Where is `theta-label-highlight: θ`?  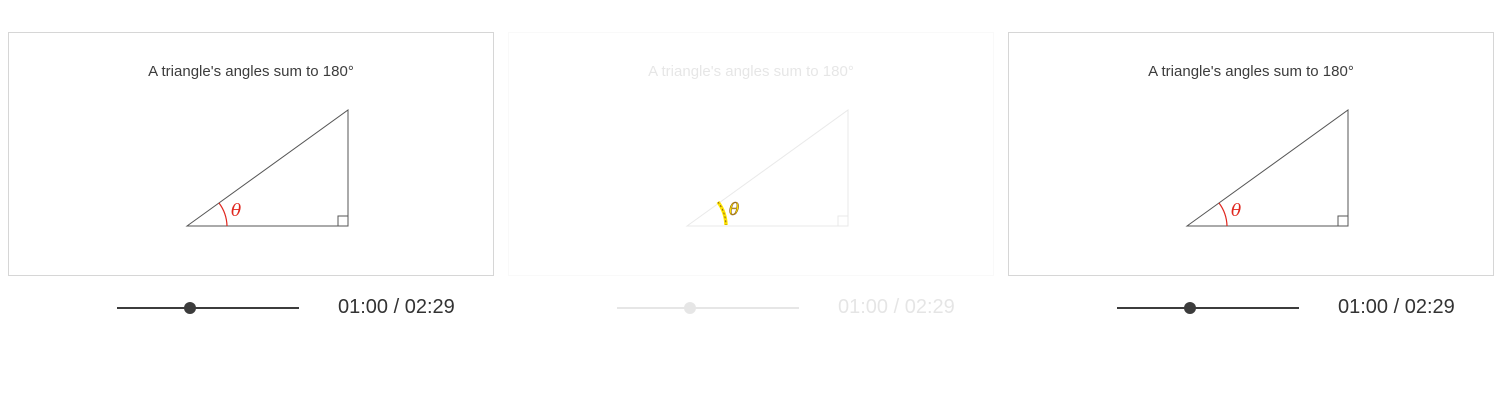
theta-label-highlight: θ is located at coordinates (734, 210).